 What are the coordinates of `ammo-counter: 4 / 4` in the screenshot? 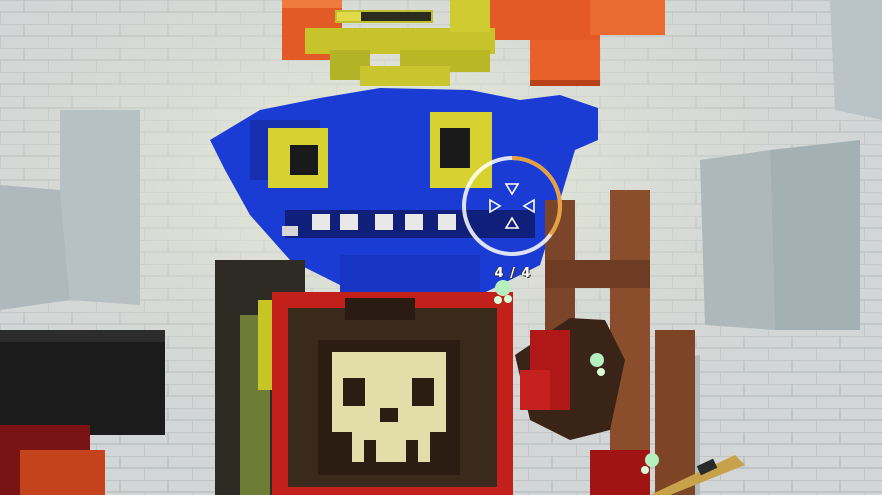 It's located at (513, 273).